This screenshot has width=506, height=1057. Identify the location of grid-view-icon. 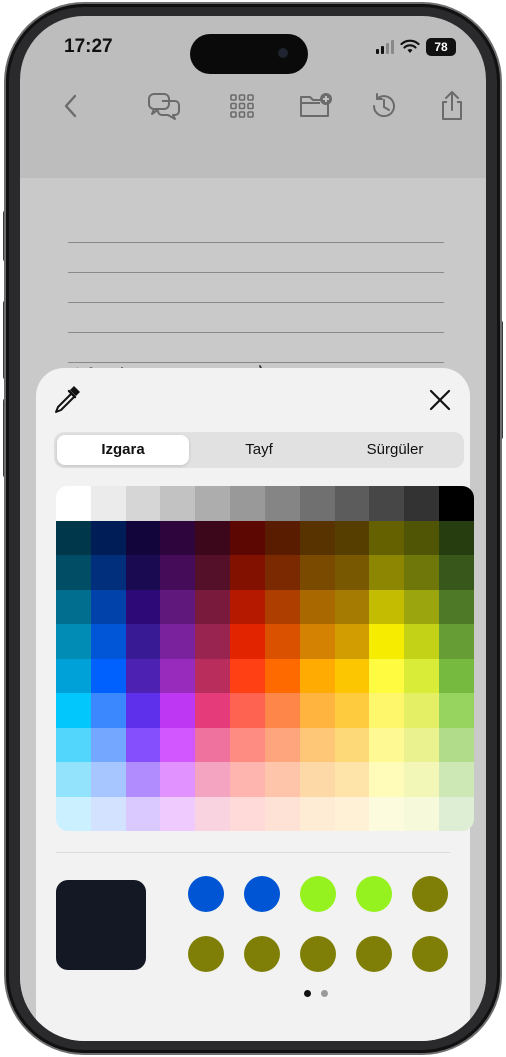
(242, 106).